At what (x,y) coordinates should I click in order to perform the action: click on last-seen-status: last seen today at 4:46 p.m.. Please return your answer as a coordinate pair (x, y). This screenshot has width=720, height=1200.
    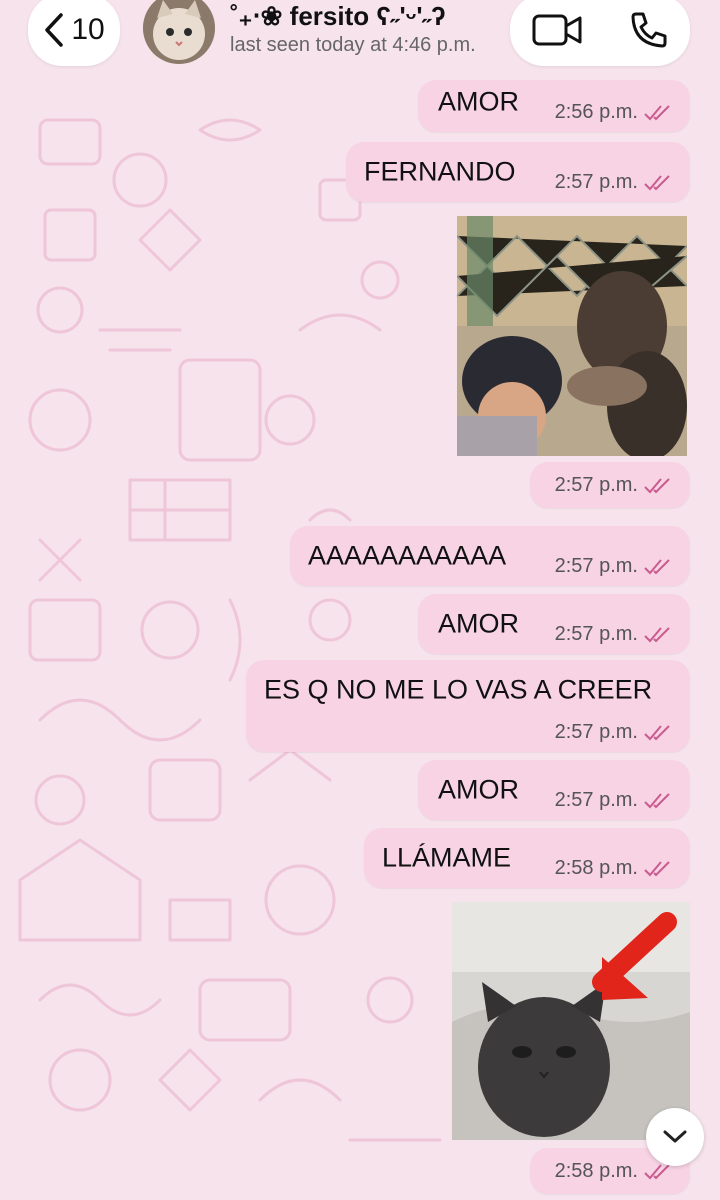
    Looking at the image, I should click on (353, 45).